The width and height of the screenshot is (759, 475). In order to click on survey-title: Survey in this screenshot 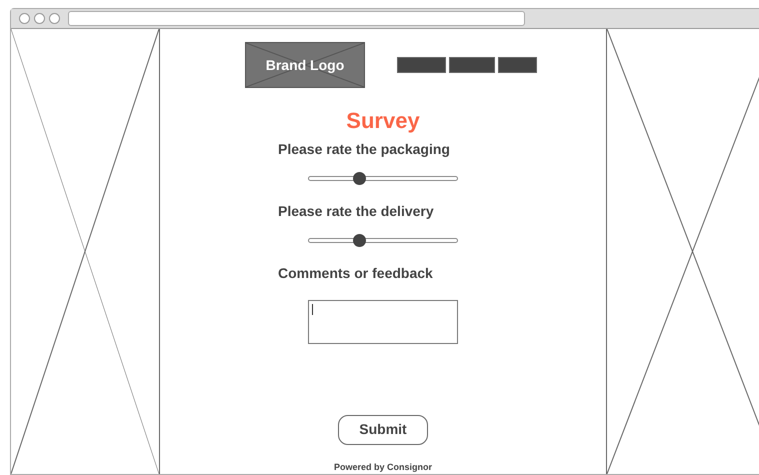, I will do `click(383, 121)`.